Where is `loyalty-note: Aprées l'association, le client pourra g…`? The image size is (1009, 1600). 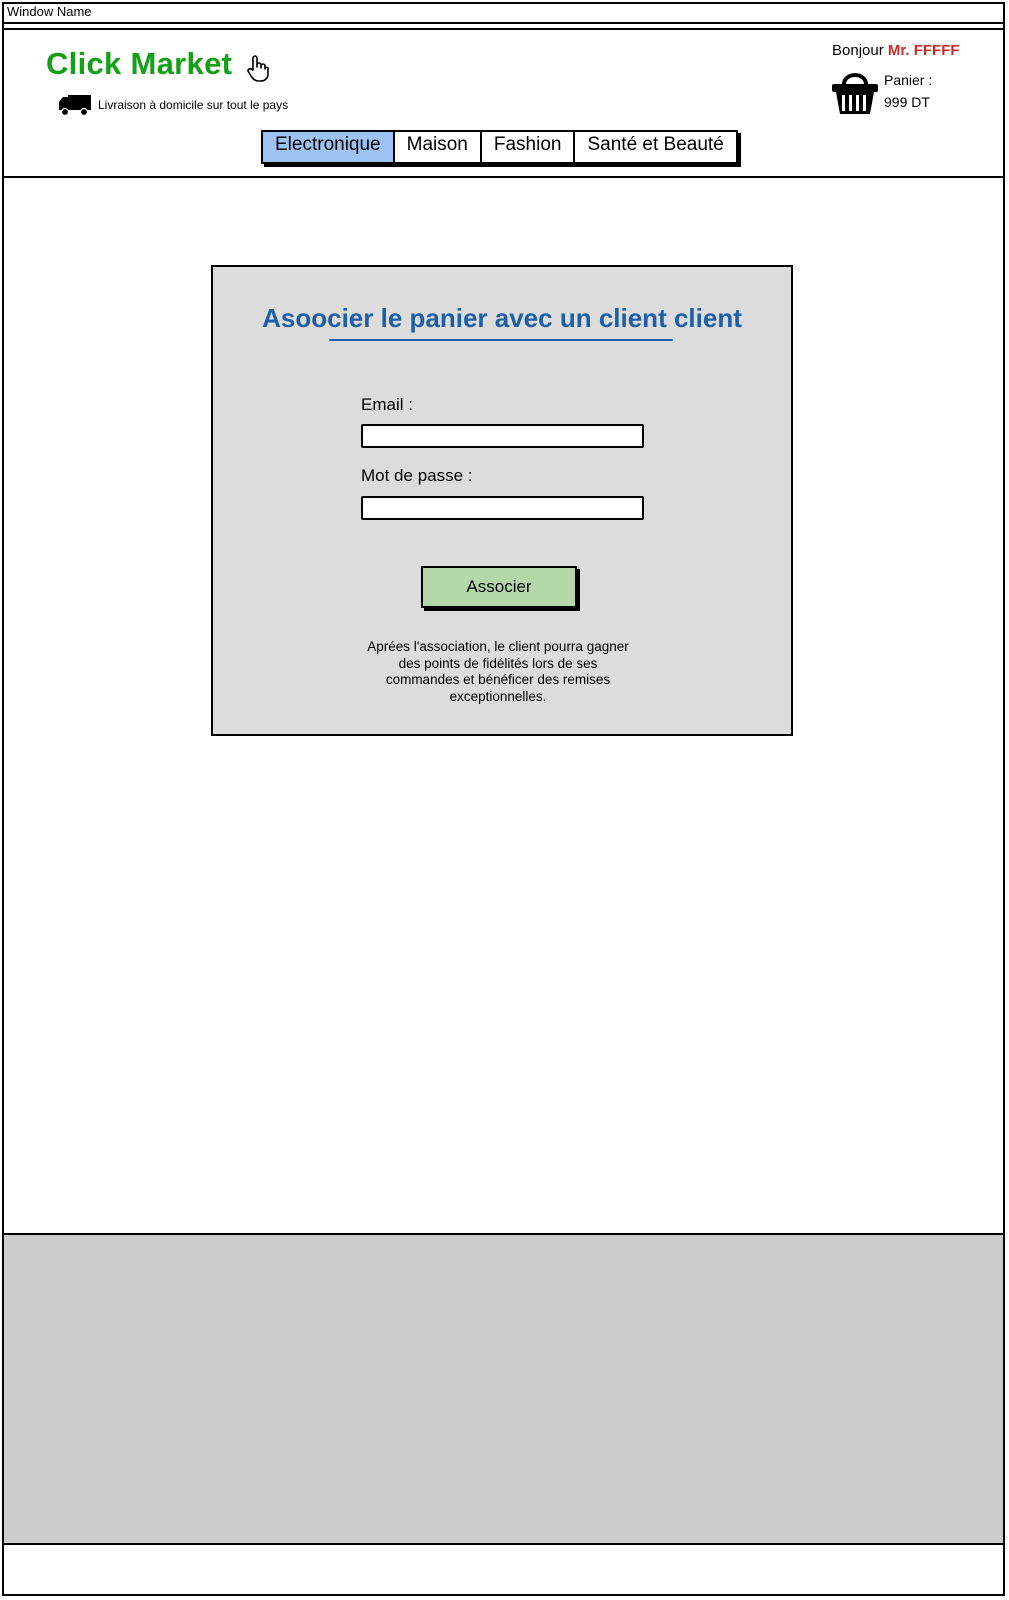
loyalty-note: Aprées l'association, le client pourra g… is located at coordinates (498, 671).